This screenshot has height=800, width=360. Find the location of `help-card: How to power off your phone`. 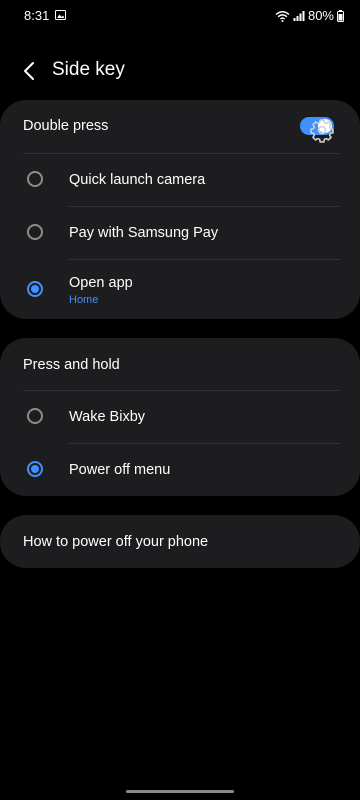

help-card: How to power off your phone is located at coordinates (180, 541).